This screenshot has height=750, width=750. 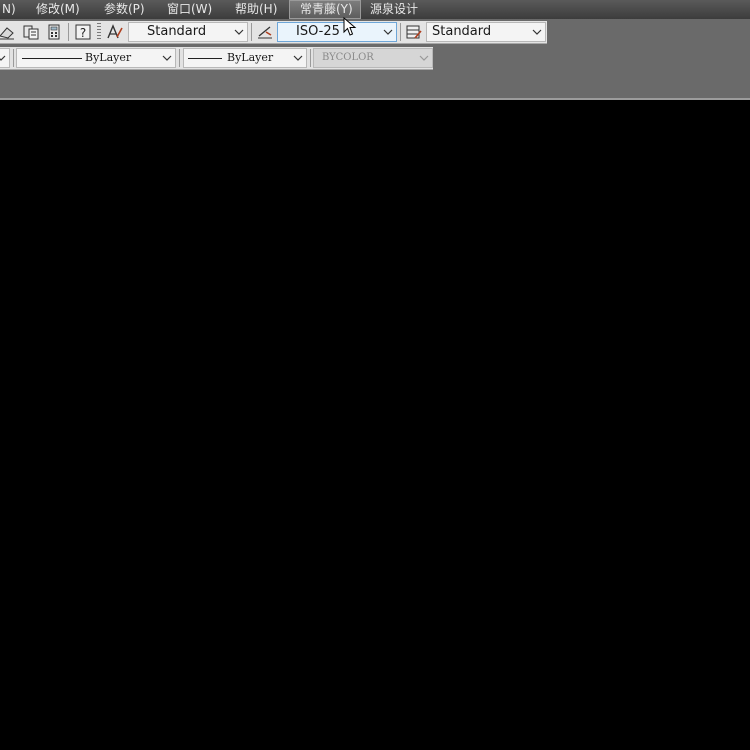 What do you see at coordinates (250, 57) in the screenshot?
I see `lineweight-value: ByLayer` at bounding box center [250, 57].